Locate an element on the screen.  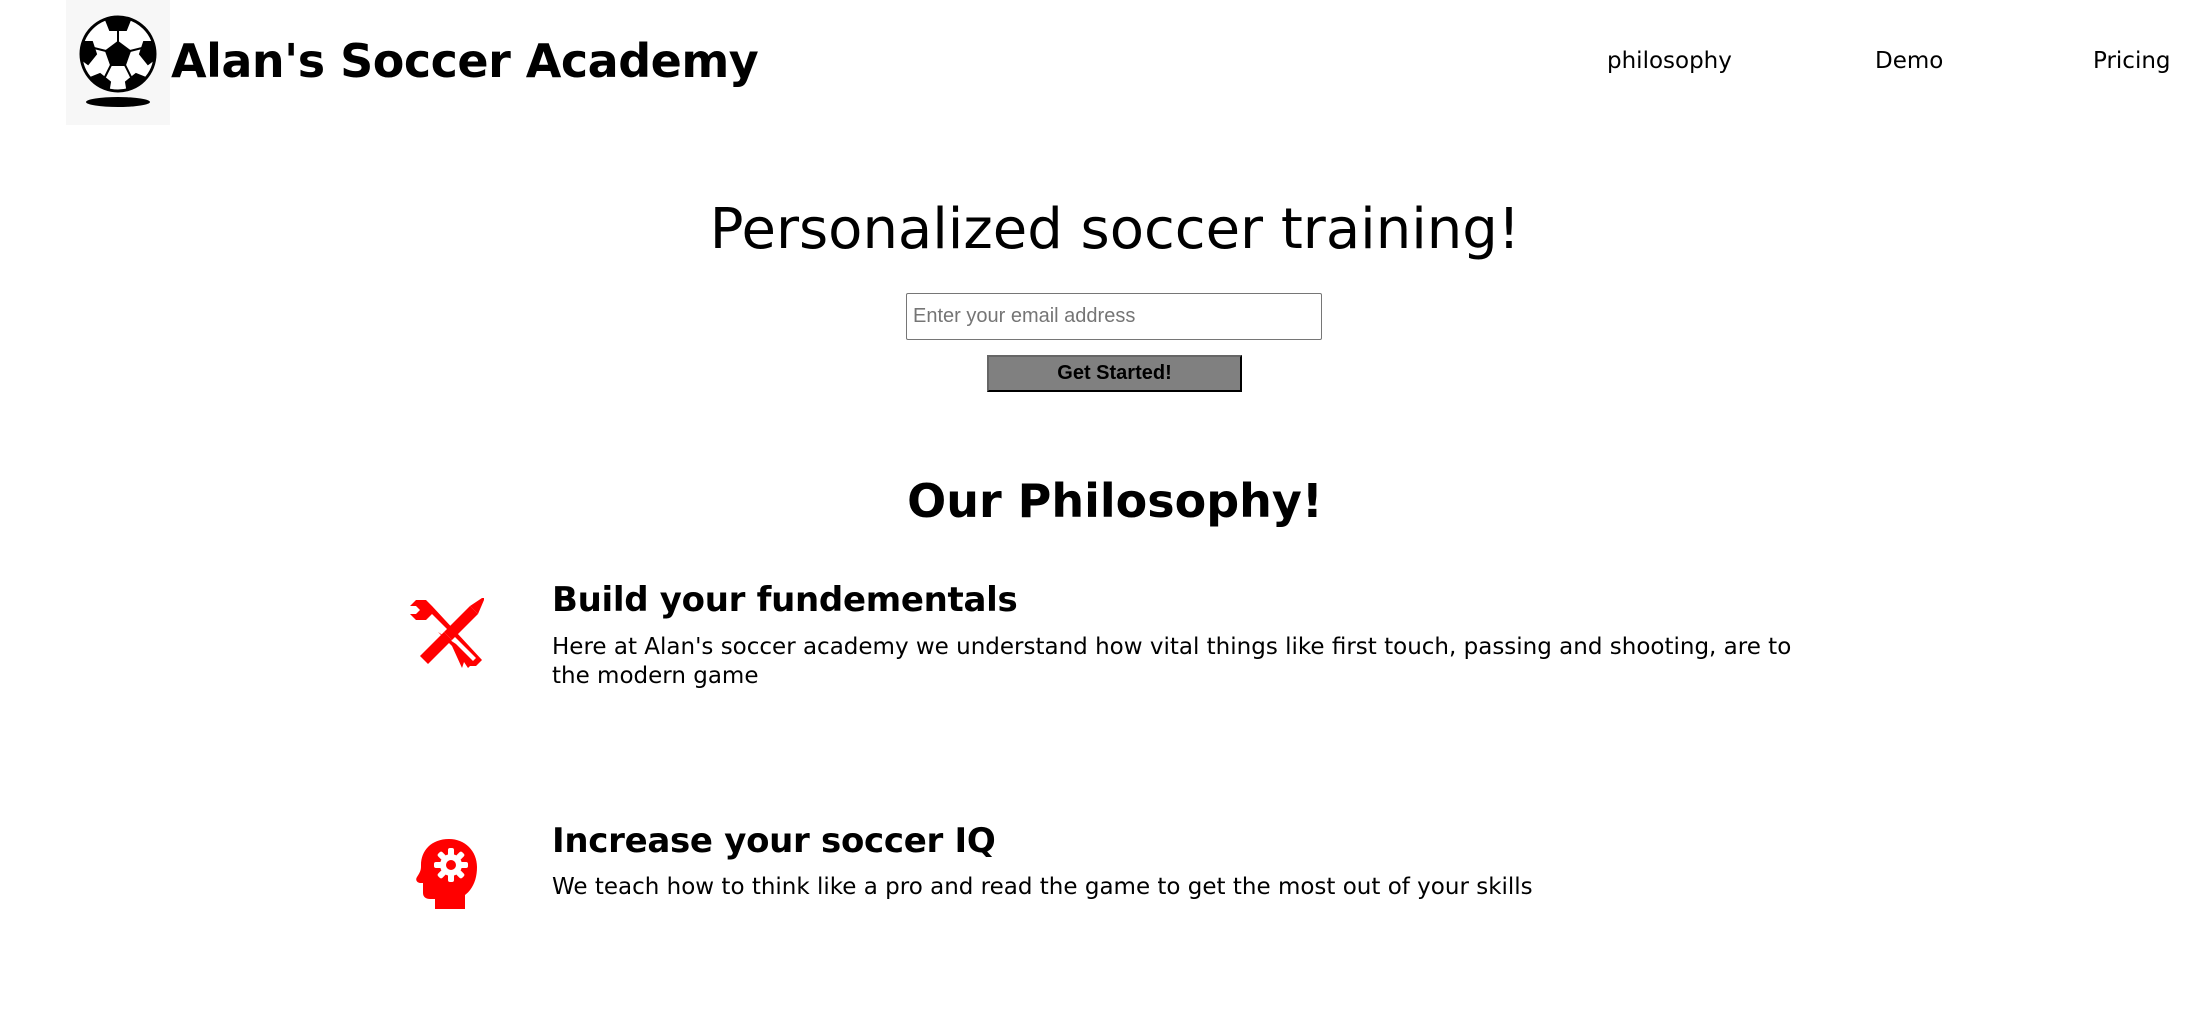
philosophy-title: Our Philosophy! is located at coordinates (1115, 501).